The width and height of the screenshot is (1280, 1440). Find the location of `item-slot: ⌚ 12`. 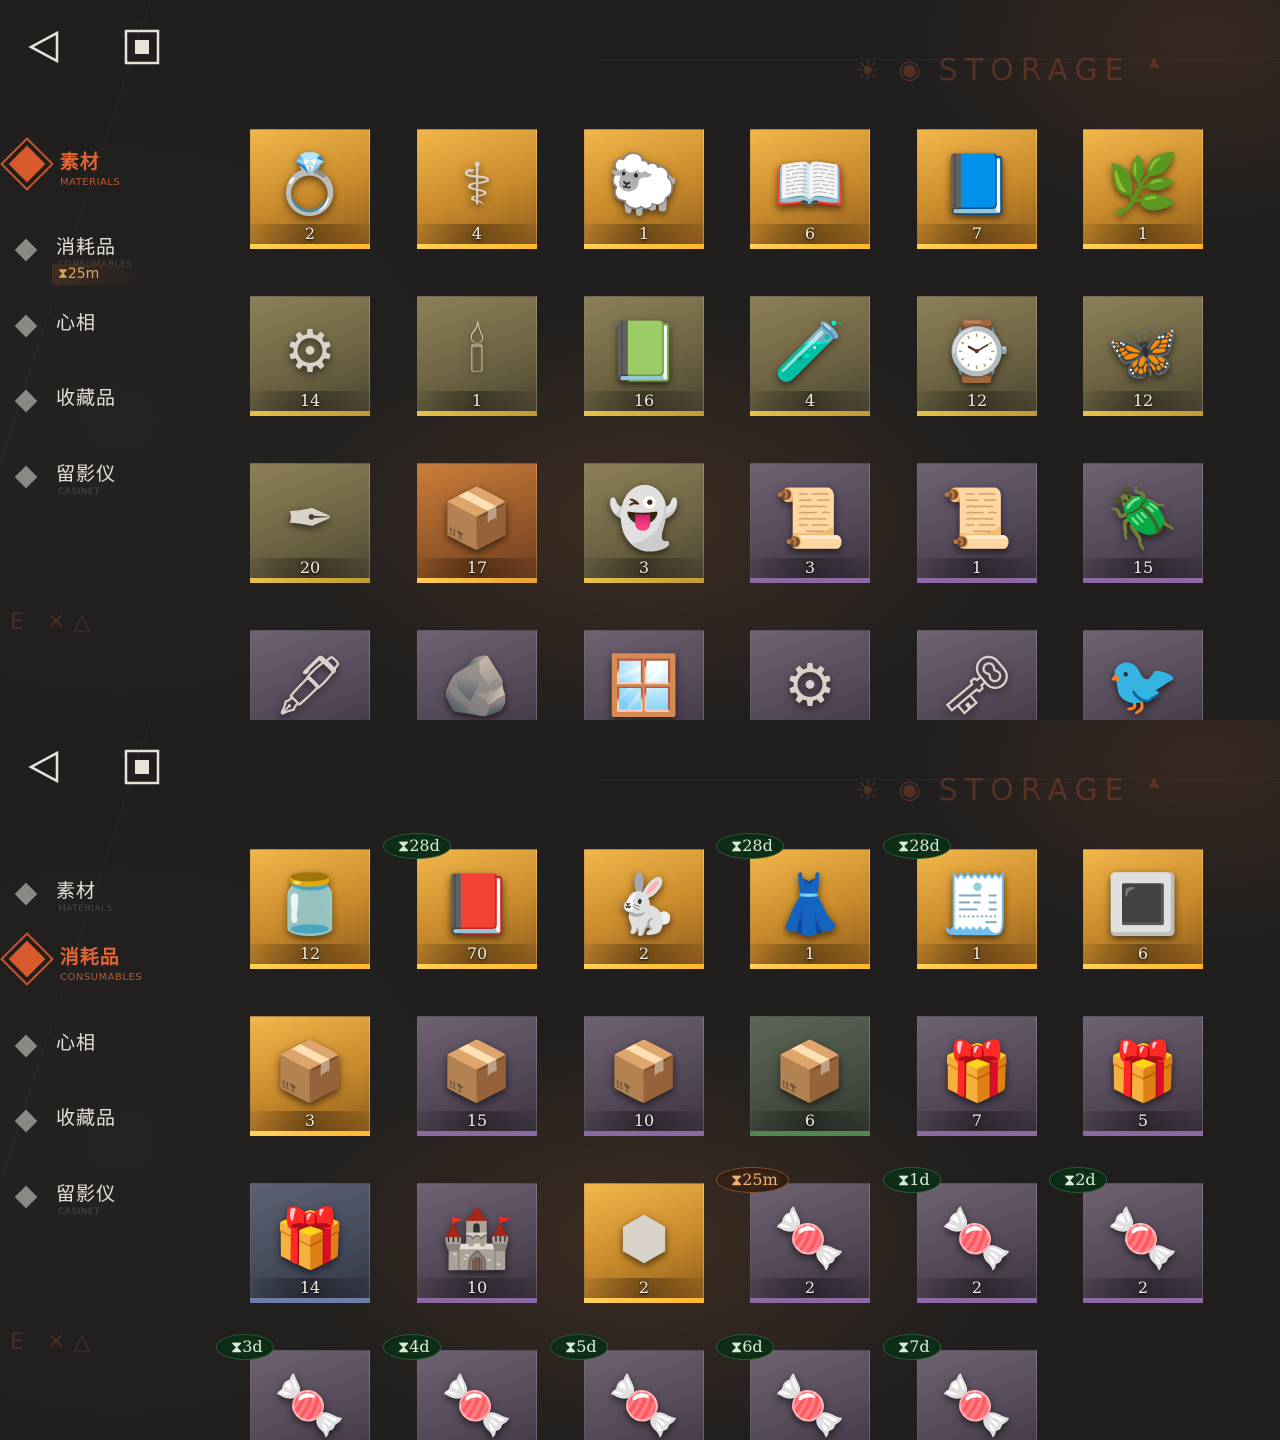

item-slot: ⌚ 12 is located at coordinates (977, 356).